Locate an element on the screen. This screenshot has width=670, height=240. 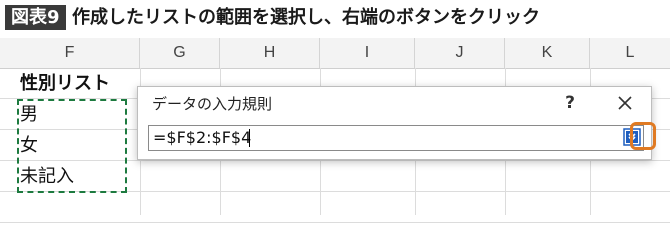
grid-row is located at coordinates (335, 207).